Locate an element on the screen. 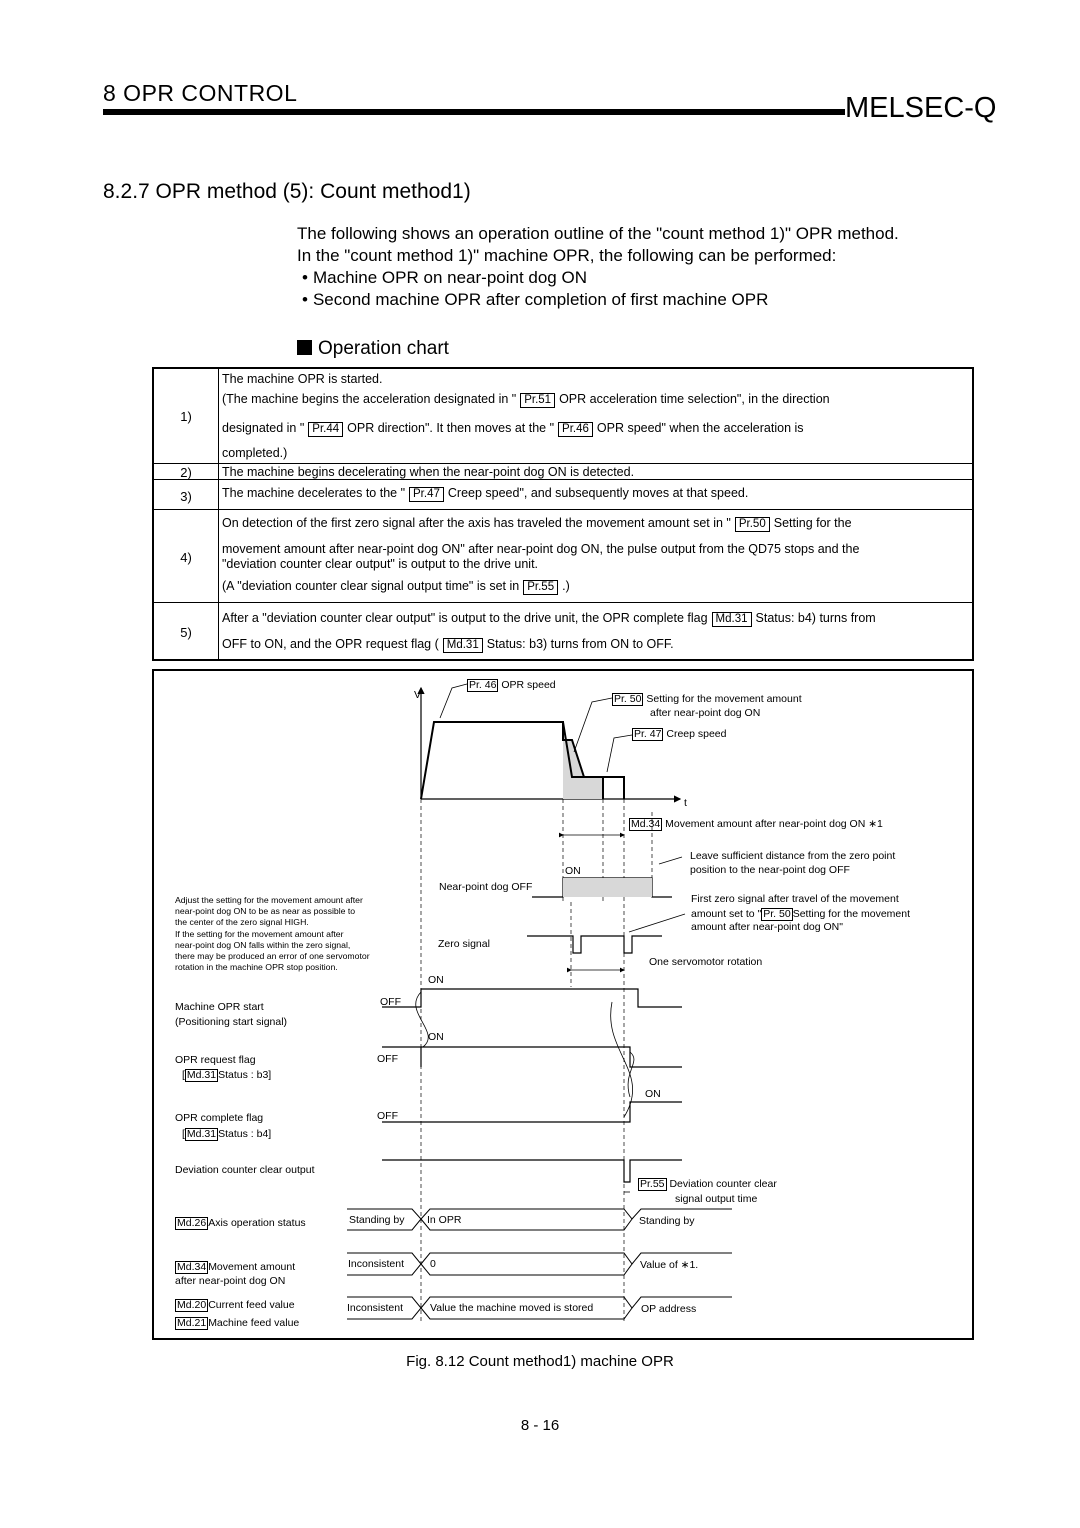 Image resolution: width=1080 pixels, height=1528 pixels. text: amount set to " is located at coordinates (726, 914).